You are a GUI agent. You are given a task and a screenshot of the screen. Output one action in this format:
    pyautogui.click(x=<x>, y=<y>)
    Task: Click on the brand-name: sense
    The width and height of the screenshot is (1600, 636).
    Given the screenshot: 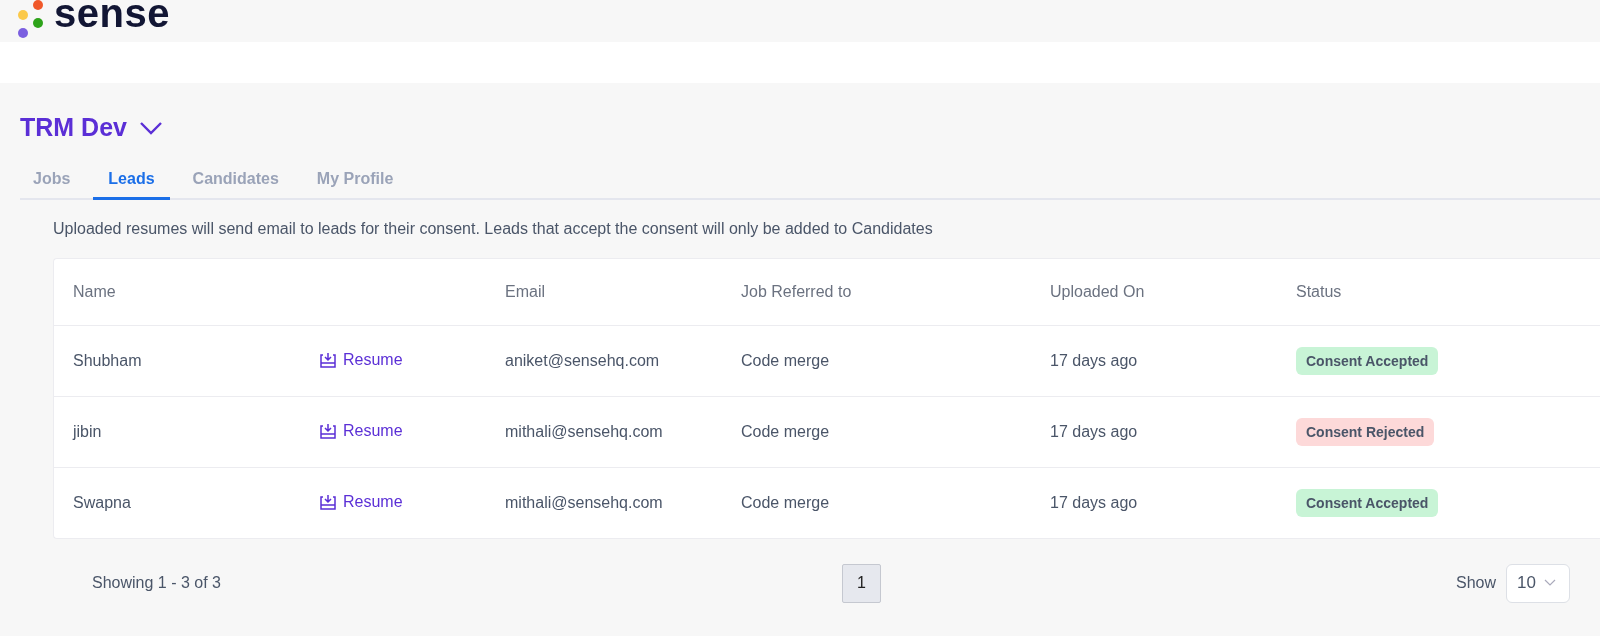 What is the action you would take?
    pyautogui.click(x=112, y=15)
    